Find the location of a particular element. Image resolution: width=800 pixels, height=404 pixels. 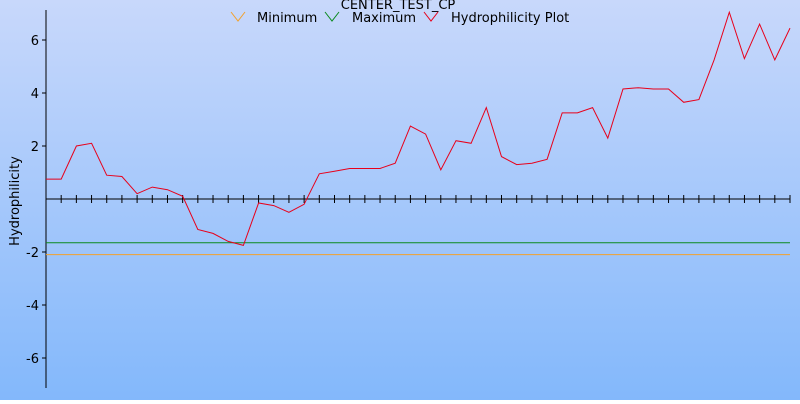

y-tick-label: -2 is located at coordinates (32, 253).